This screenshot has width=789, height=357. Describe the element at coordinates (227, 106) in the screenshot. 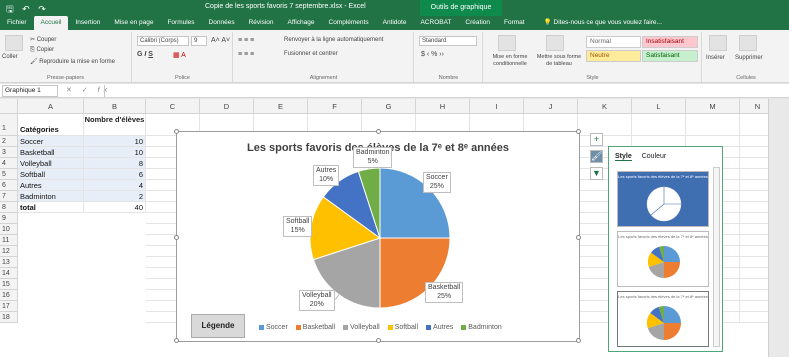

I see `column-header-d: D` at that location.